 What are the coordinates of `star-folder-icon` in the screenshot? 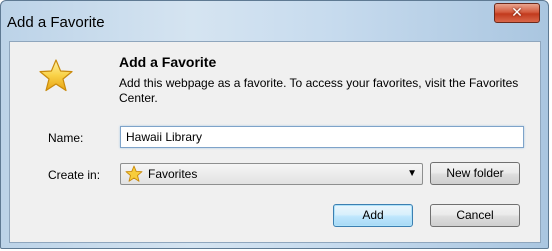 It's located at (134, 173).